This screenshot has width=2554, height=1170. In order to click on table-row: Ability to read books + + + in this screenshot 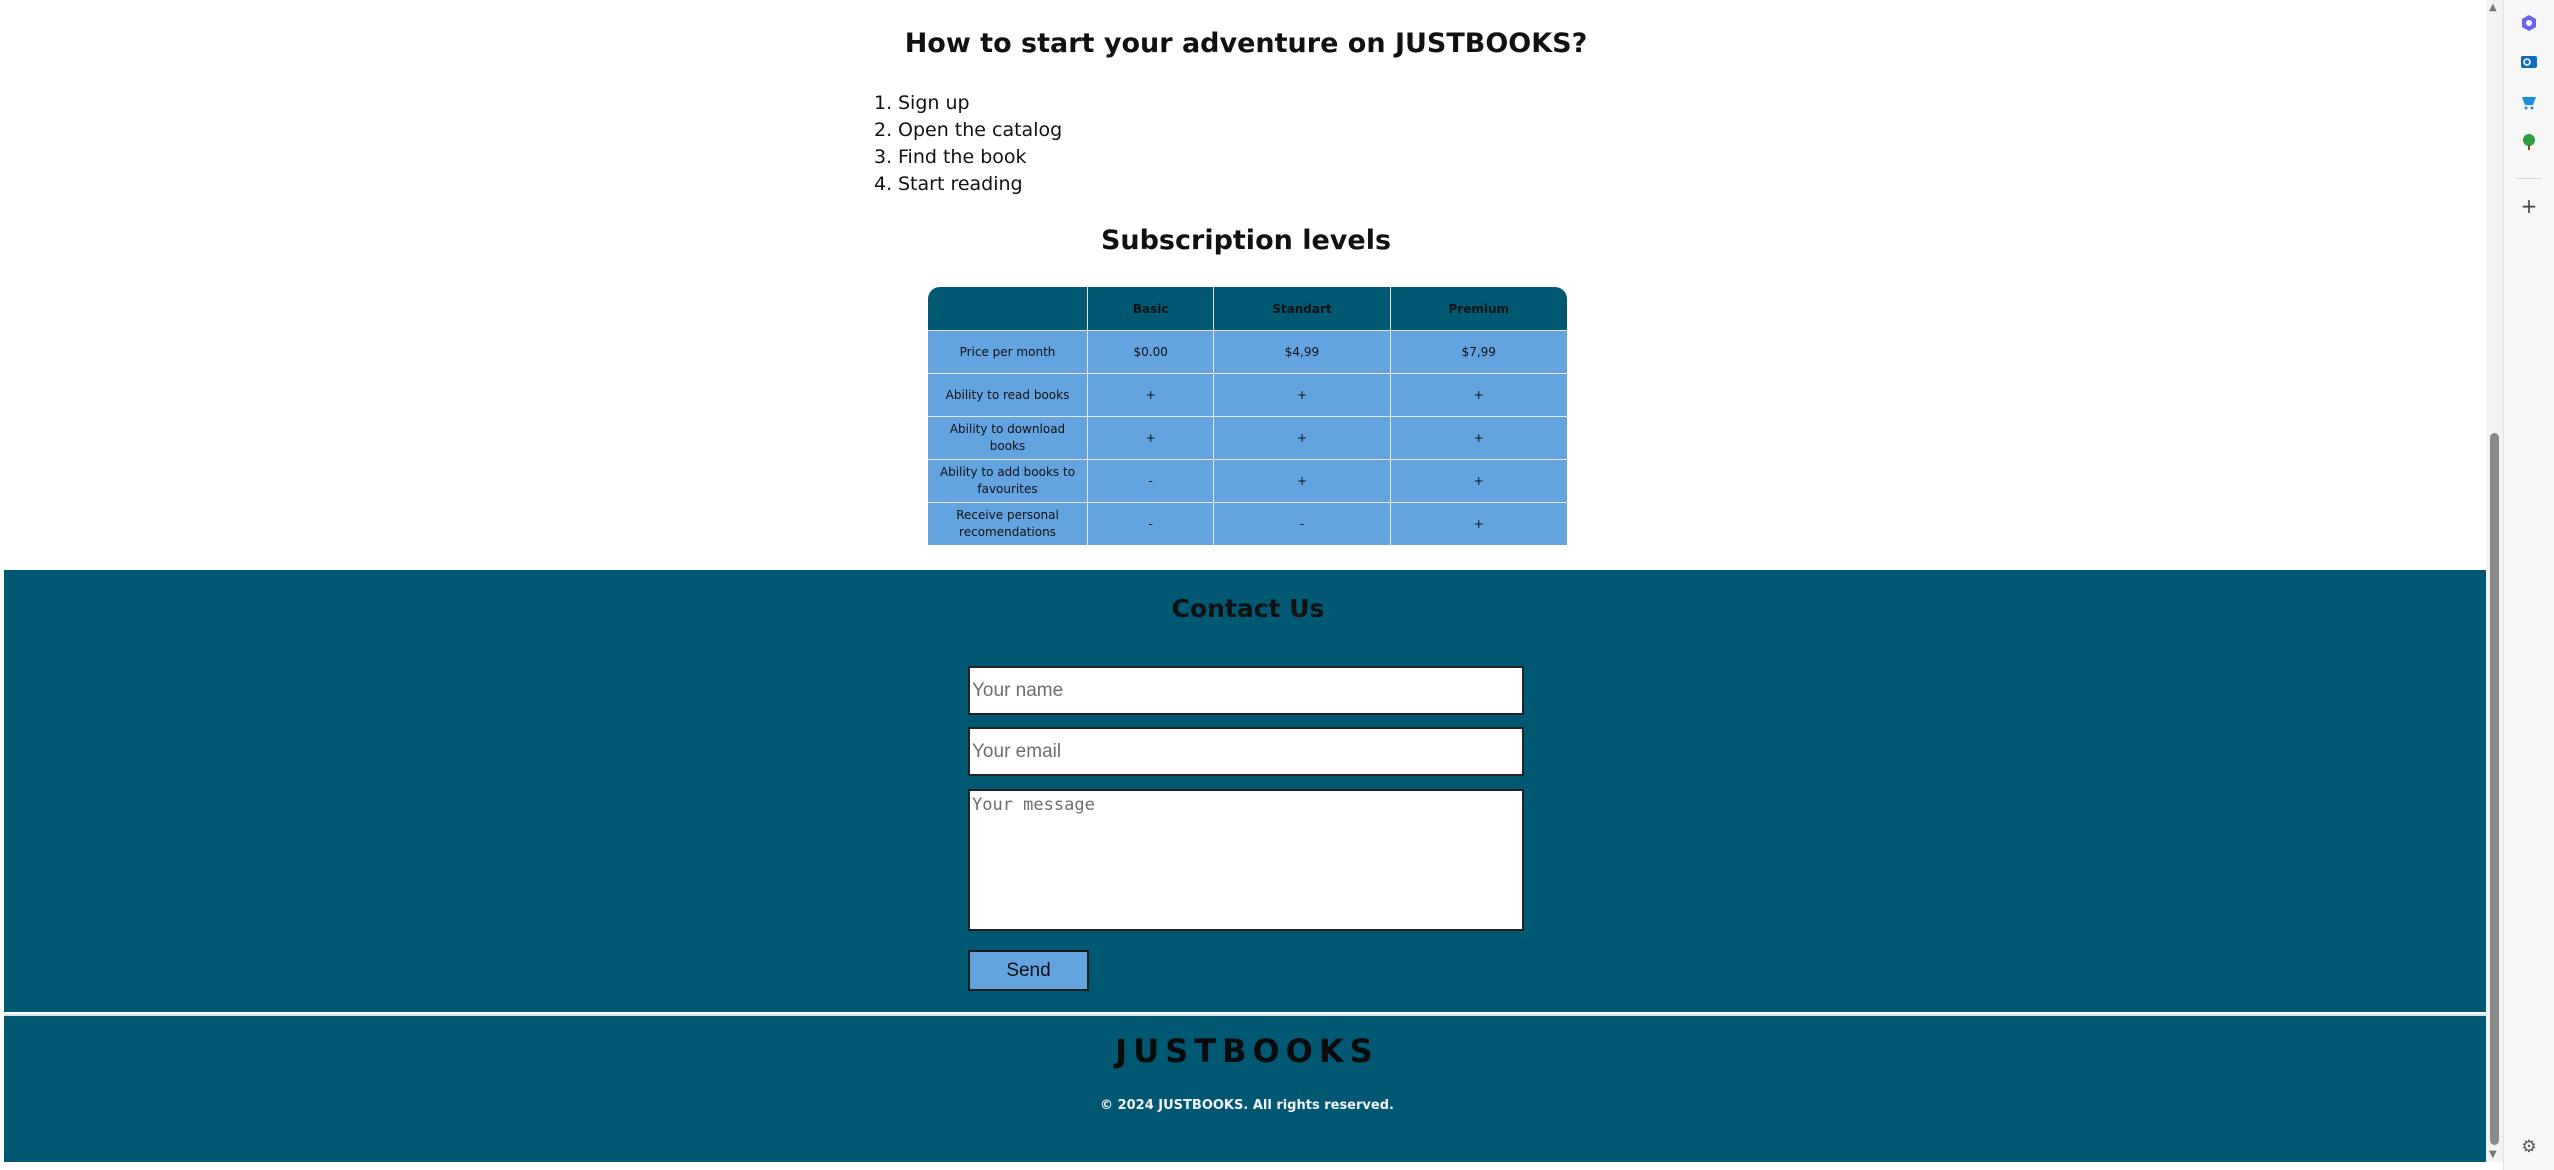, I will do `click(1247, 394)`.